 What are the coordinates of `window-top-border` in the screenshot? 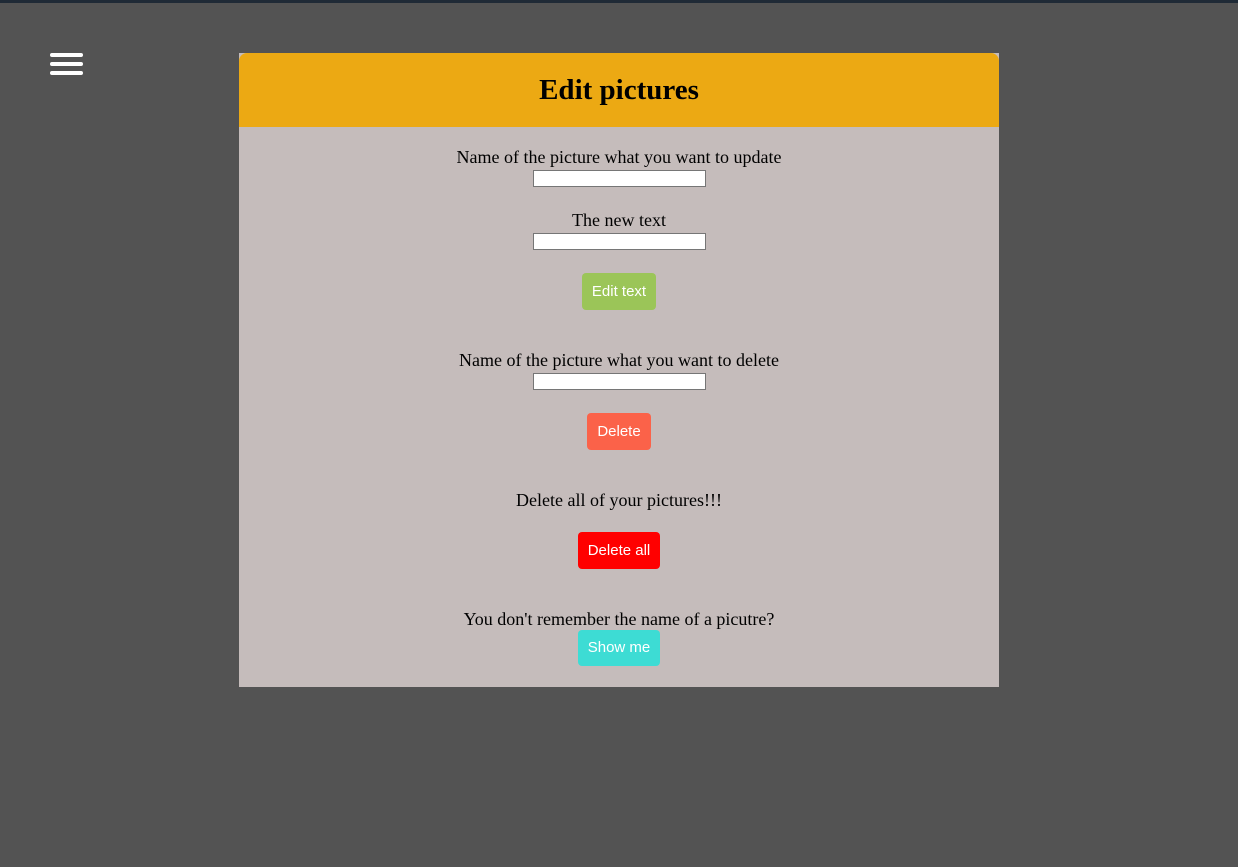 It's located at (619, 1).